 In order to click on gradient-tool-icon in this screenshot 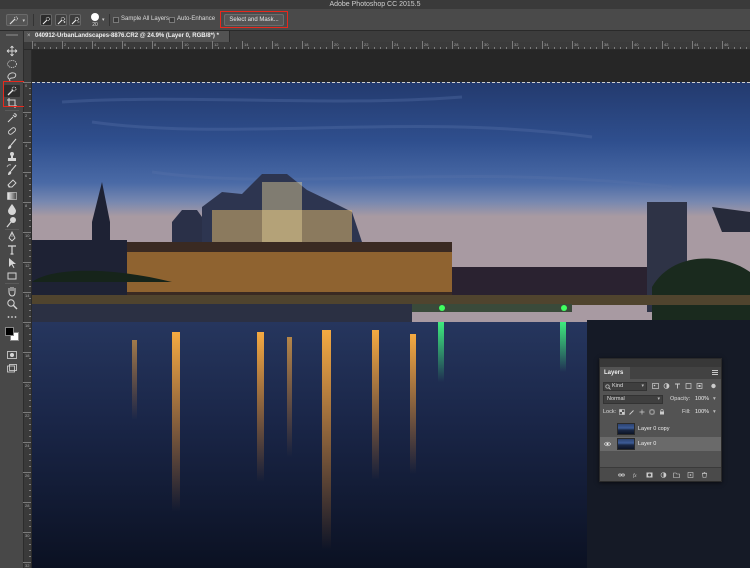, I will do `click(12, 196)`.